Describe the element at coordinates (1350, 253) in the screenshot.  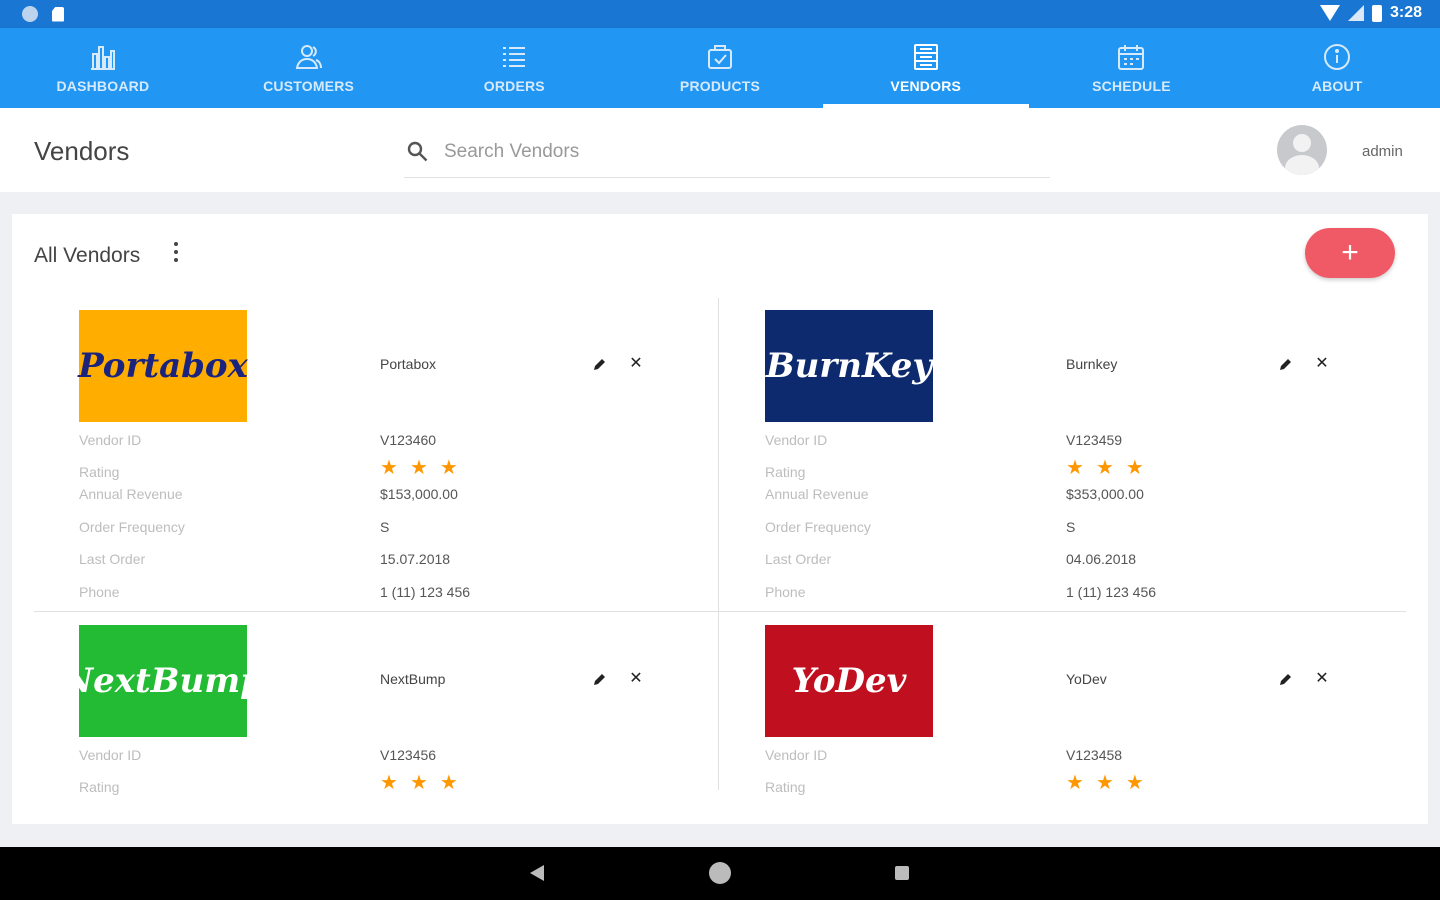
I see `add-vendor-button: +` at that location.